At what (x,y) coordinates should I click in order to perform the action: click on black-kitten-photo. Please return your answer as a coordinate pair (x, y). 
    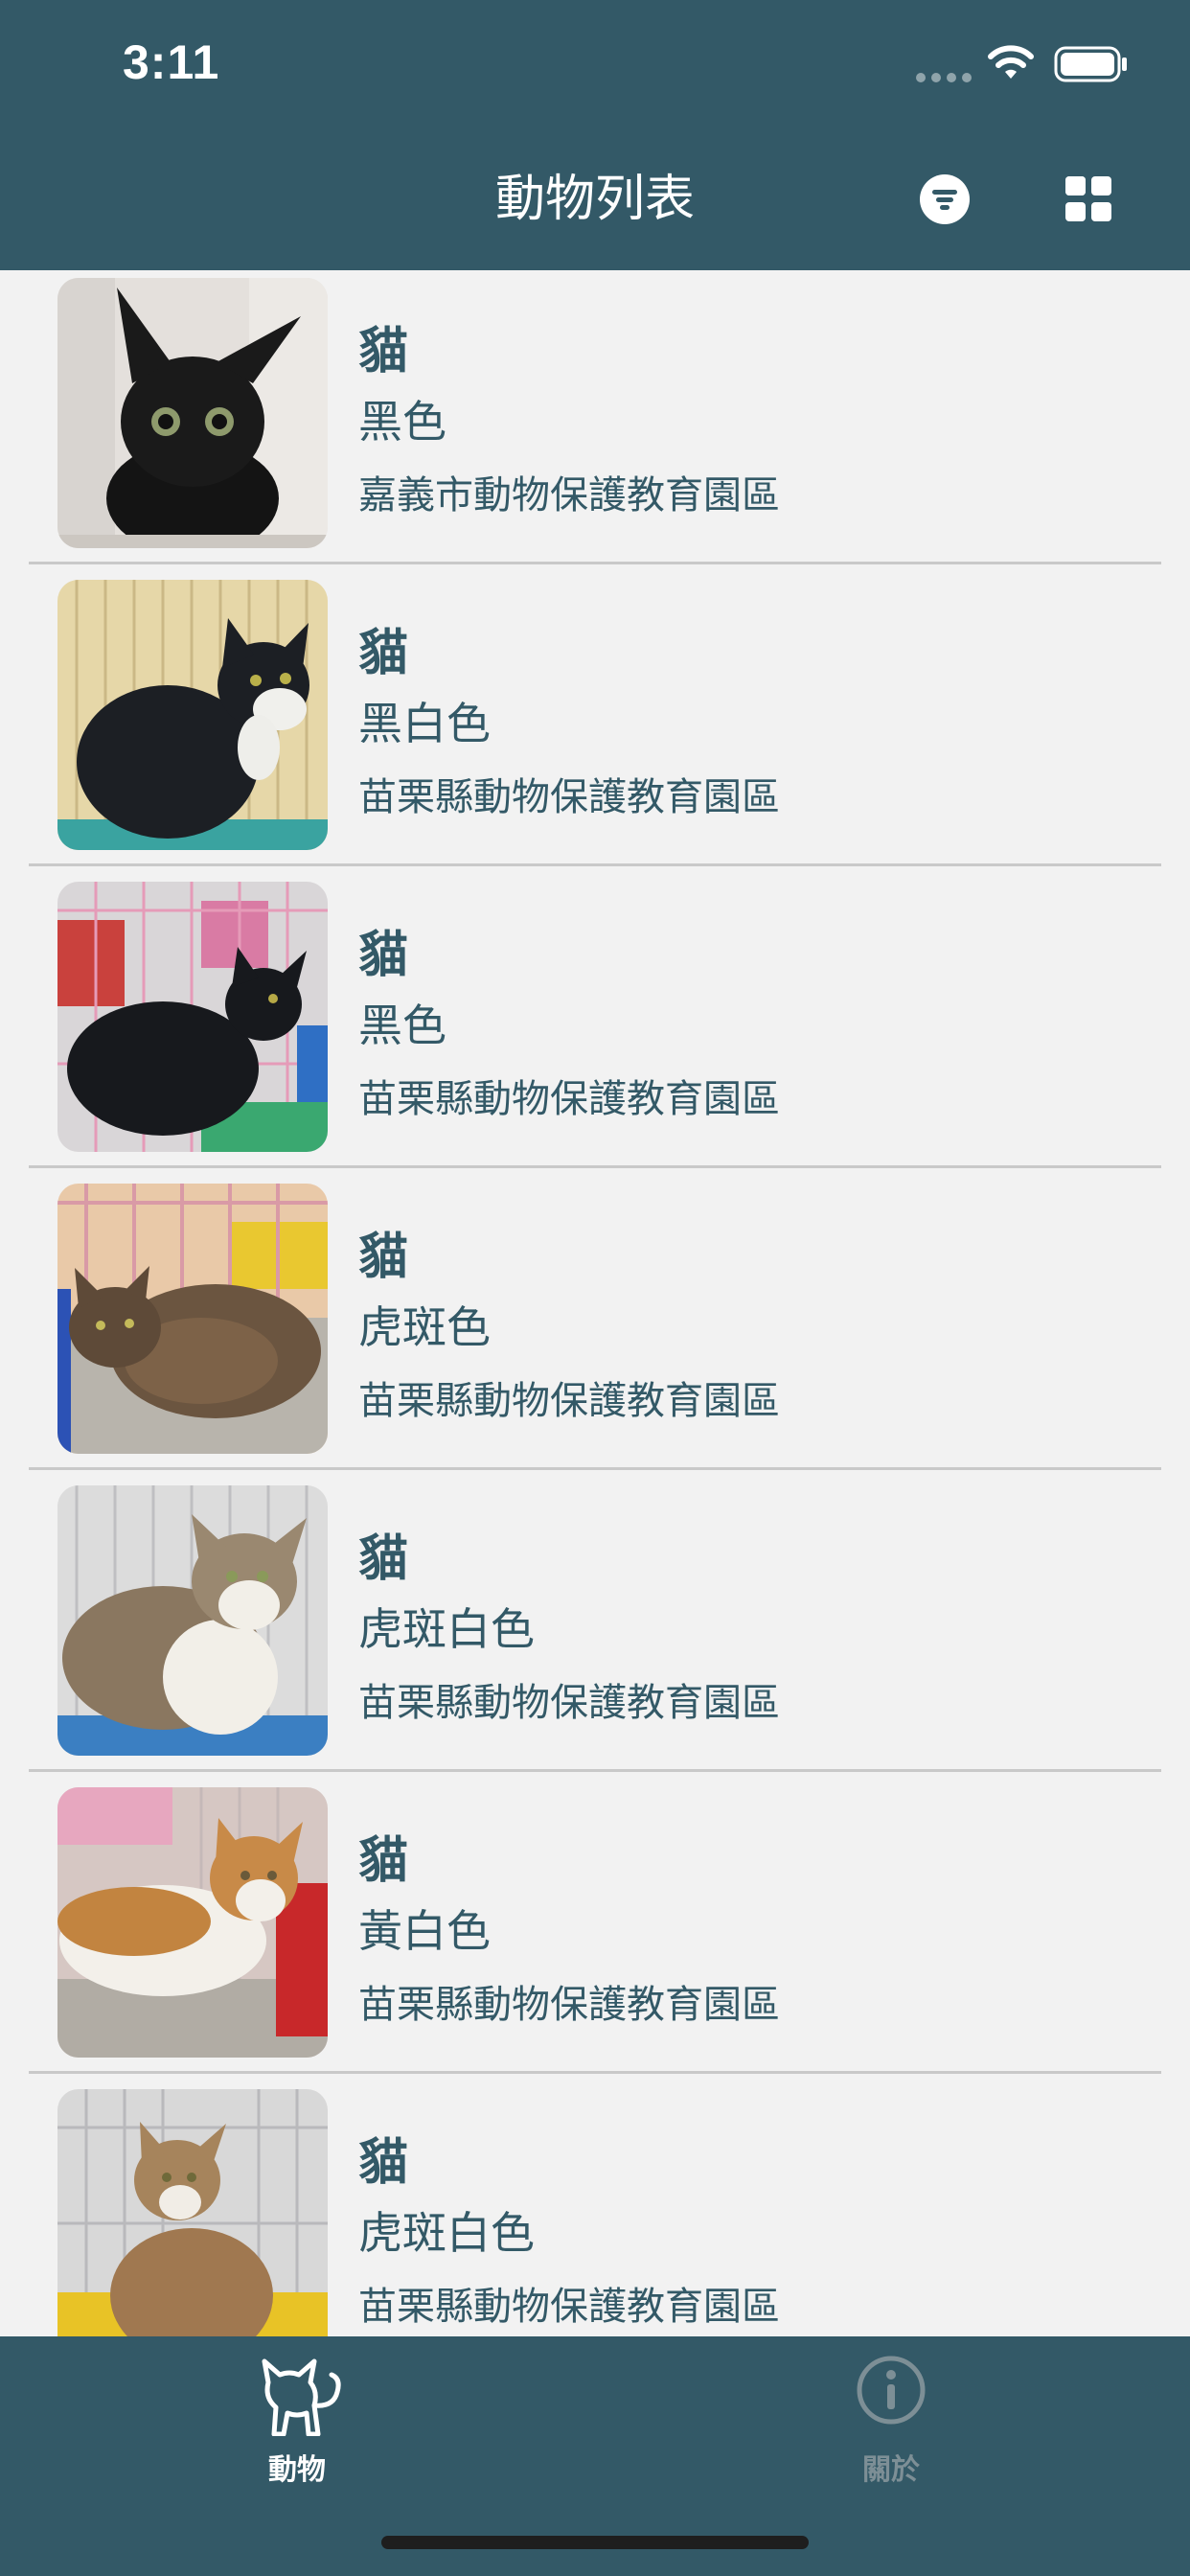
    Looking at the image, I should click on (193, 413).